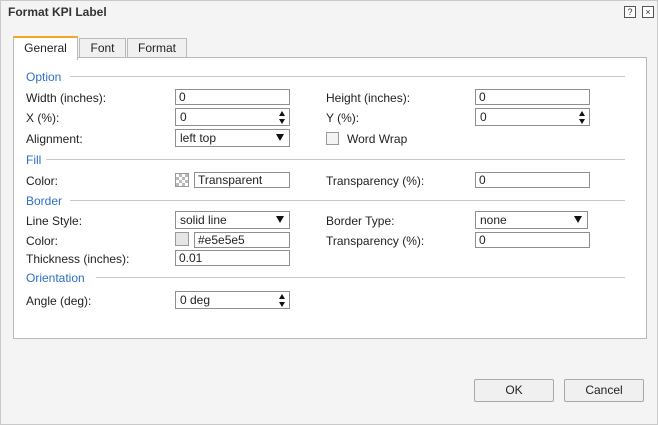 Image resolution: width=658 pixels, height=425 pixels. What do you see at coordinates (44, 201) in the screenshot?
I see `border-section-title: Border` at bounding box center [44, 201].